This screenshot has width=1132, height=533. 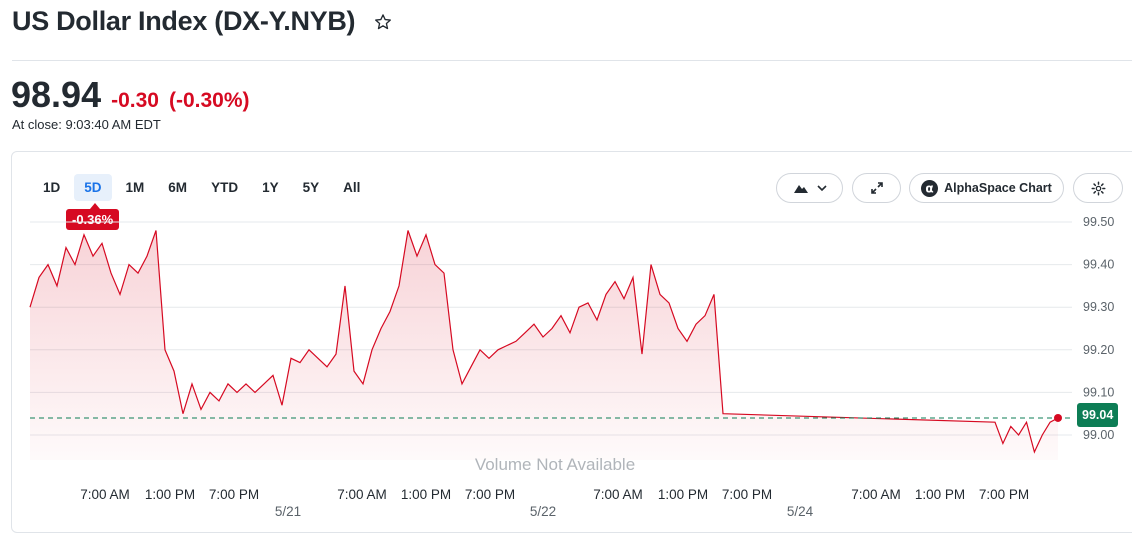 I want to click on y-tick-label: 99.30, so click(x=1098, y=307).